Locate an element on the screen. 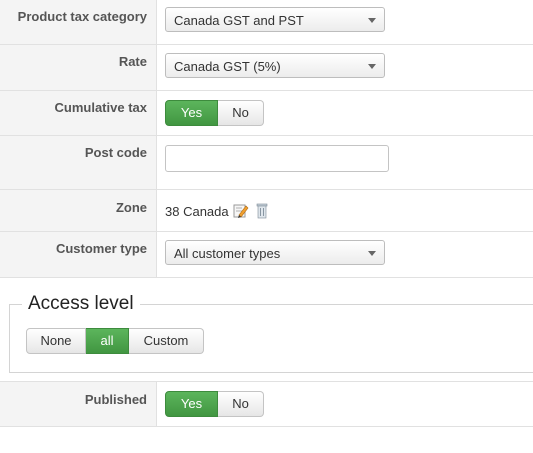 This screenshot has height=453, width=533. zone-value: 38 Canada is located at coordinates (197, 211).